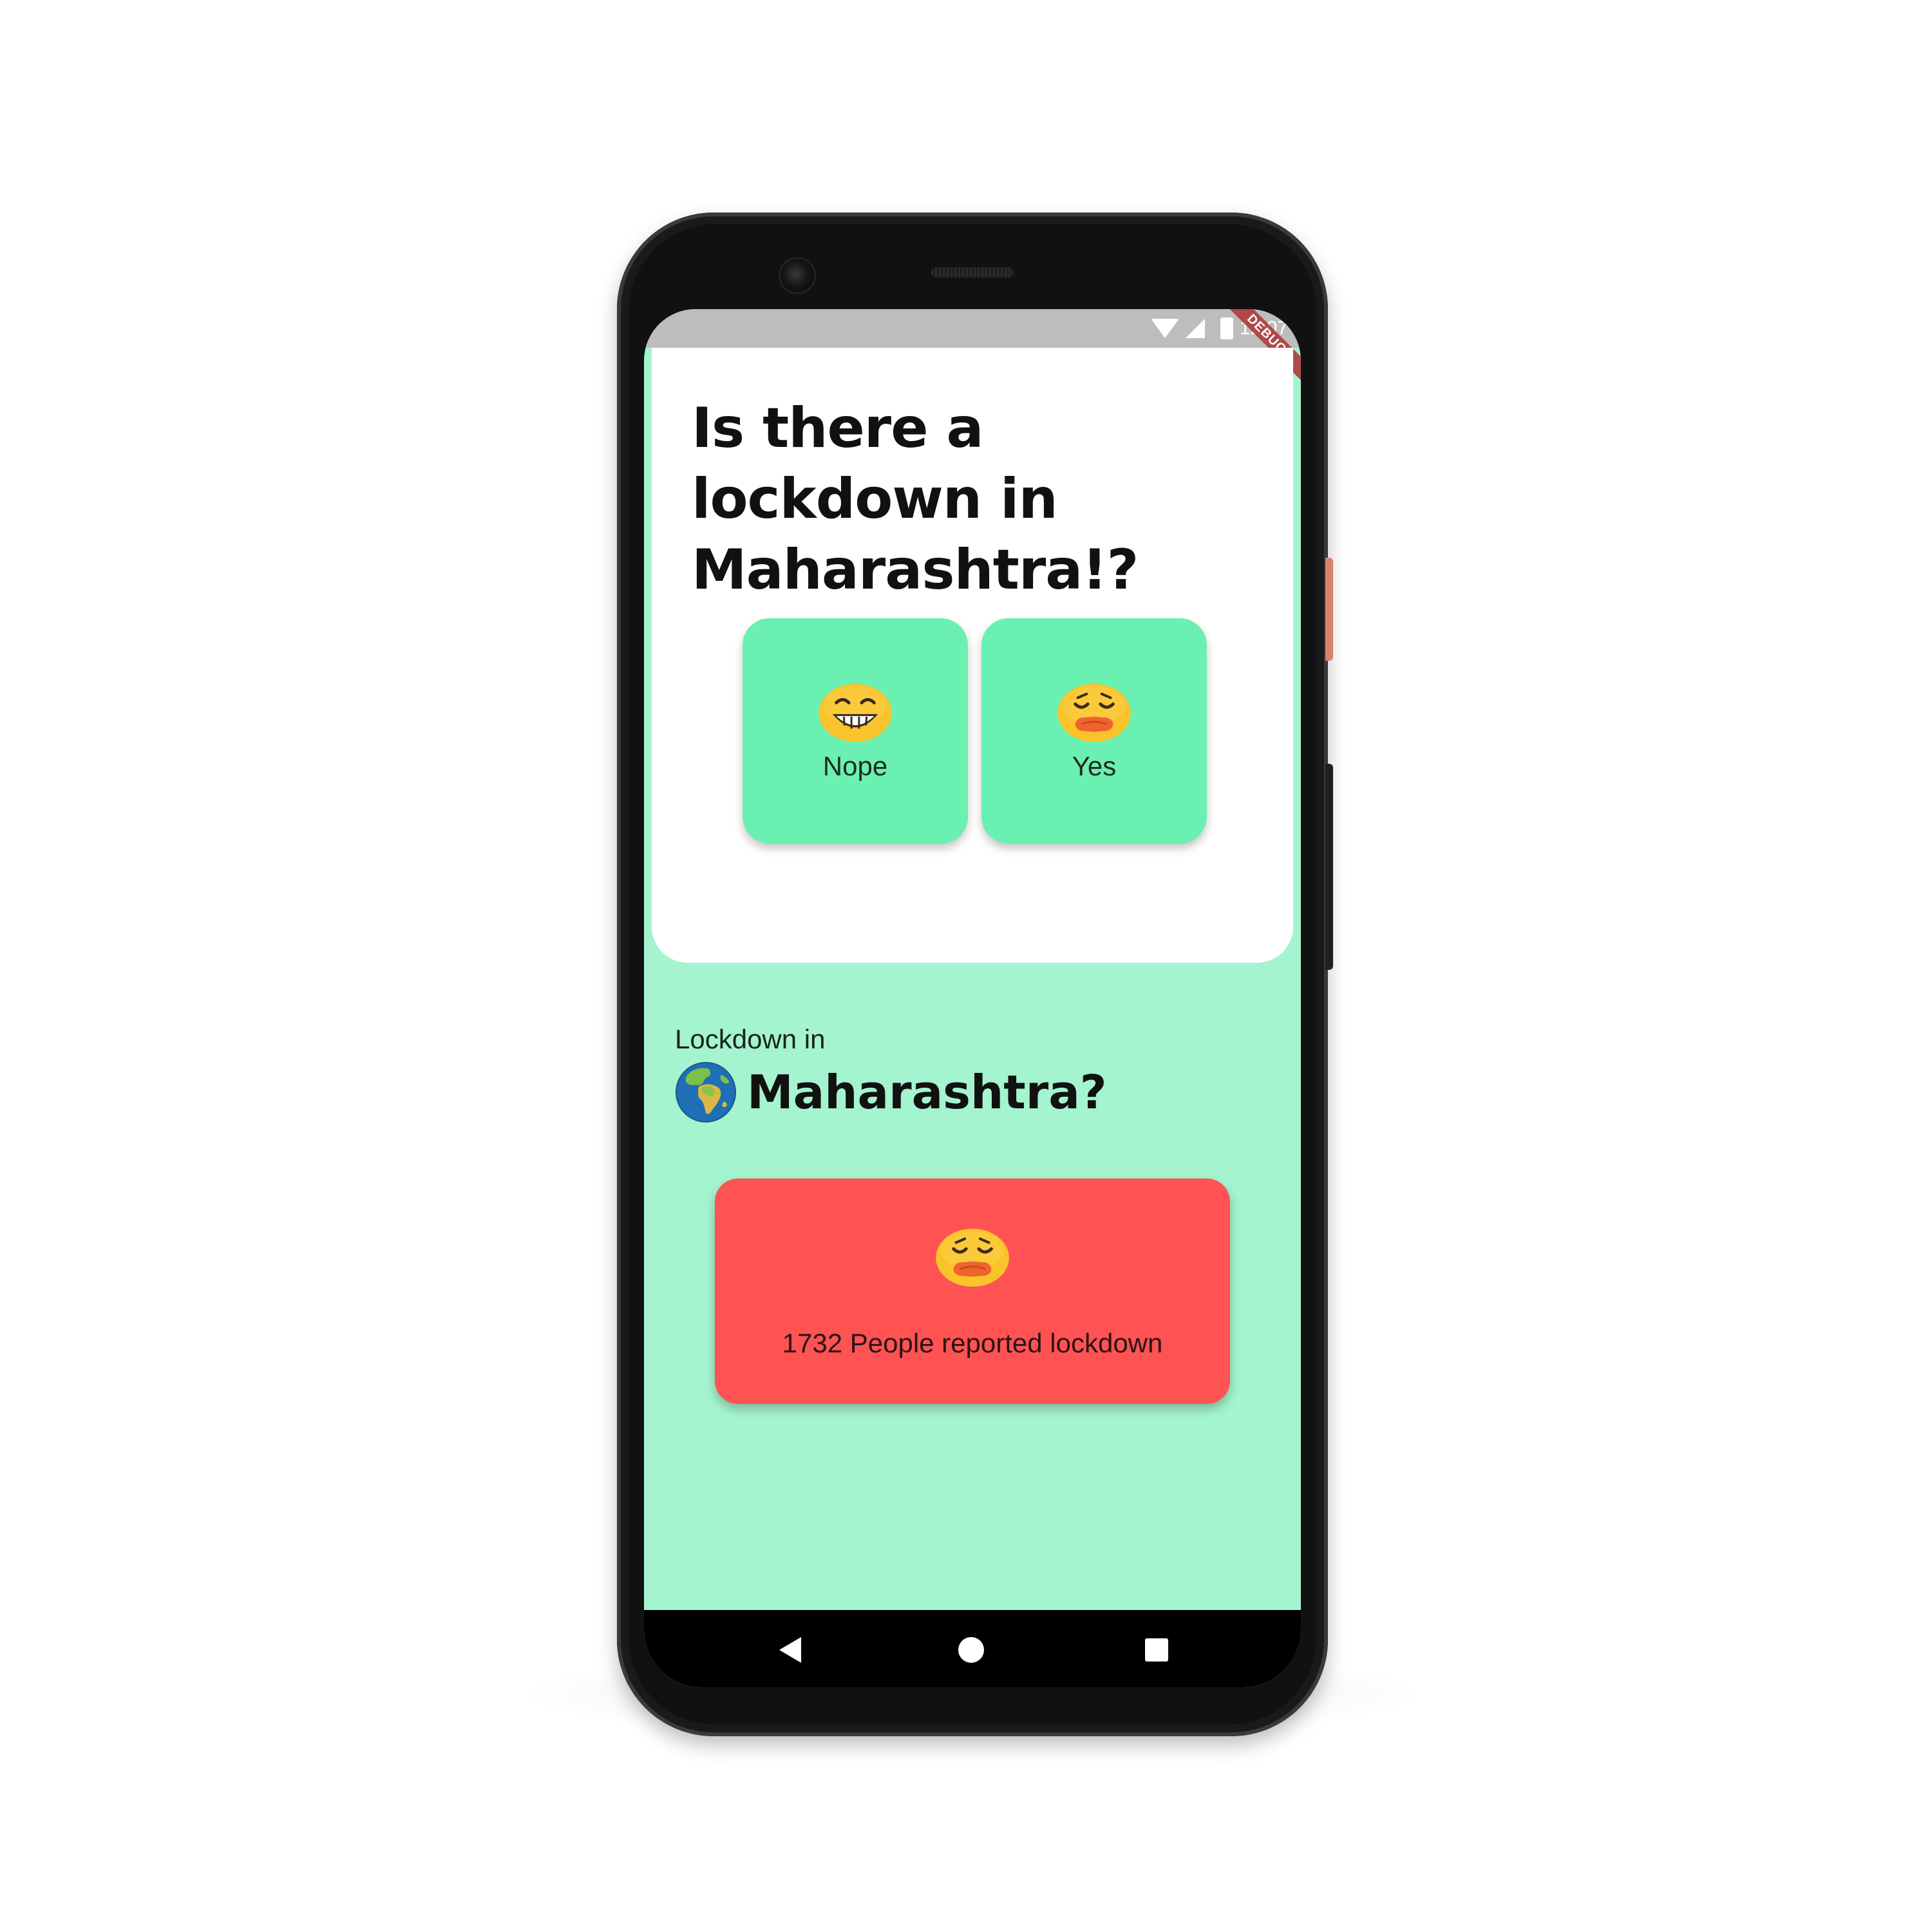 The image size is (1932, 1932). I want to click on recents-icon, so click(1157, 1650).